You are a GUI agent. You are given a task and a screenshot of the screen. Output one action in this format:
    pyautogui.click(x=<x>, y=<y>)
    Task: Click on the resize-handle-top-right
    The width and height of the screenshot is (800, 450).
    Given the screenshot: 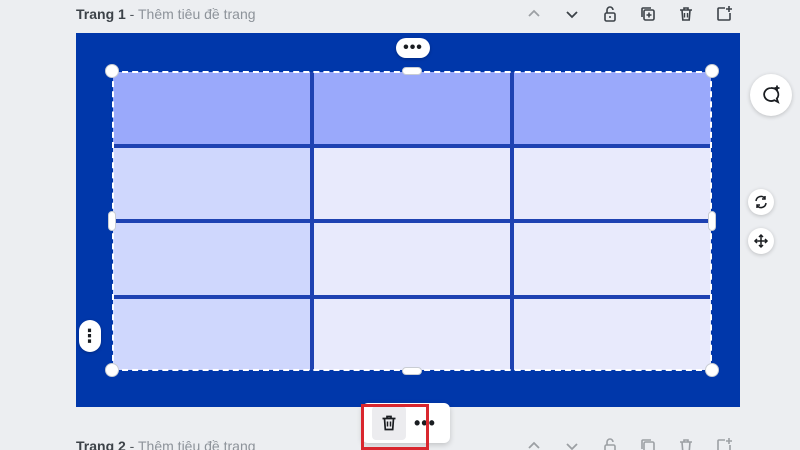 What is the action you would take?
    pyautogui.click(x=712, y=71)
    